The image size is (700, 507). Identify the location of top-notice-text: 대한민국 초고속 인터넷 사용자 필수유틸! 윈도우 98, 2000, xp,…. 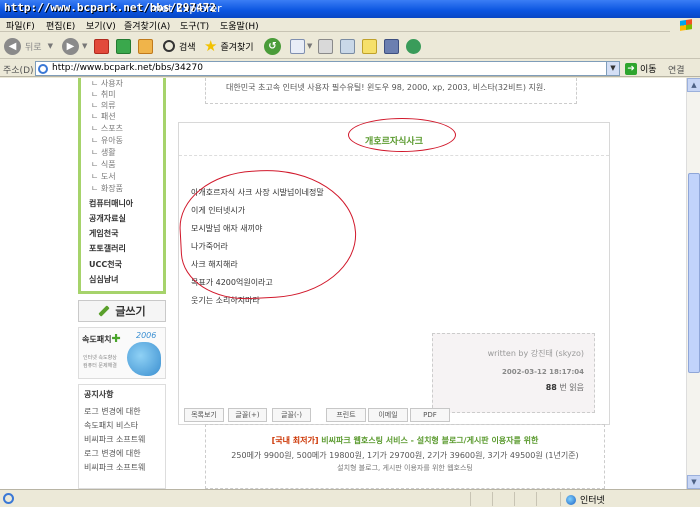
(386, 87).